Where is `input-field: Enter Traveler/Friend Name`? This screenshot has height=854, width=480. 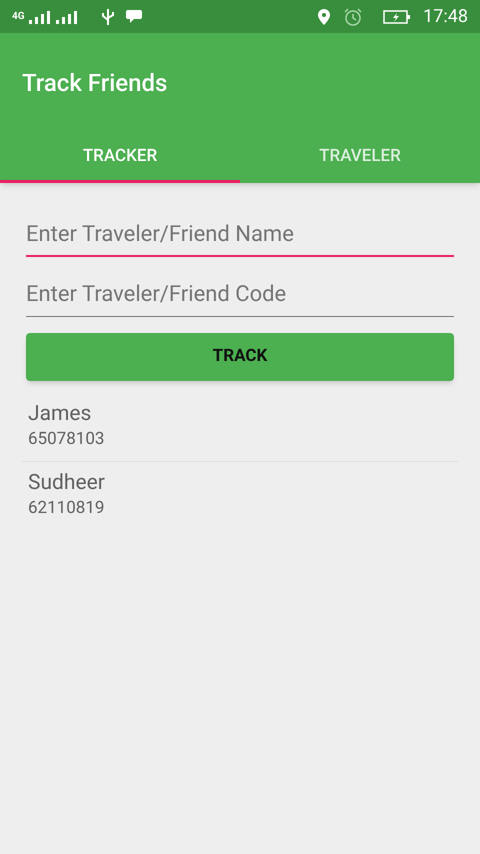
input-field: Enter Traveler/Friend Name is located at coordinates (240, 235).